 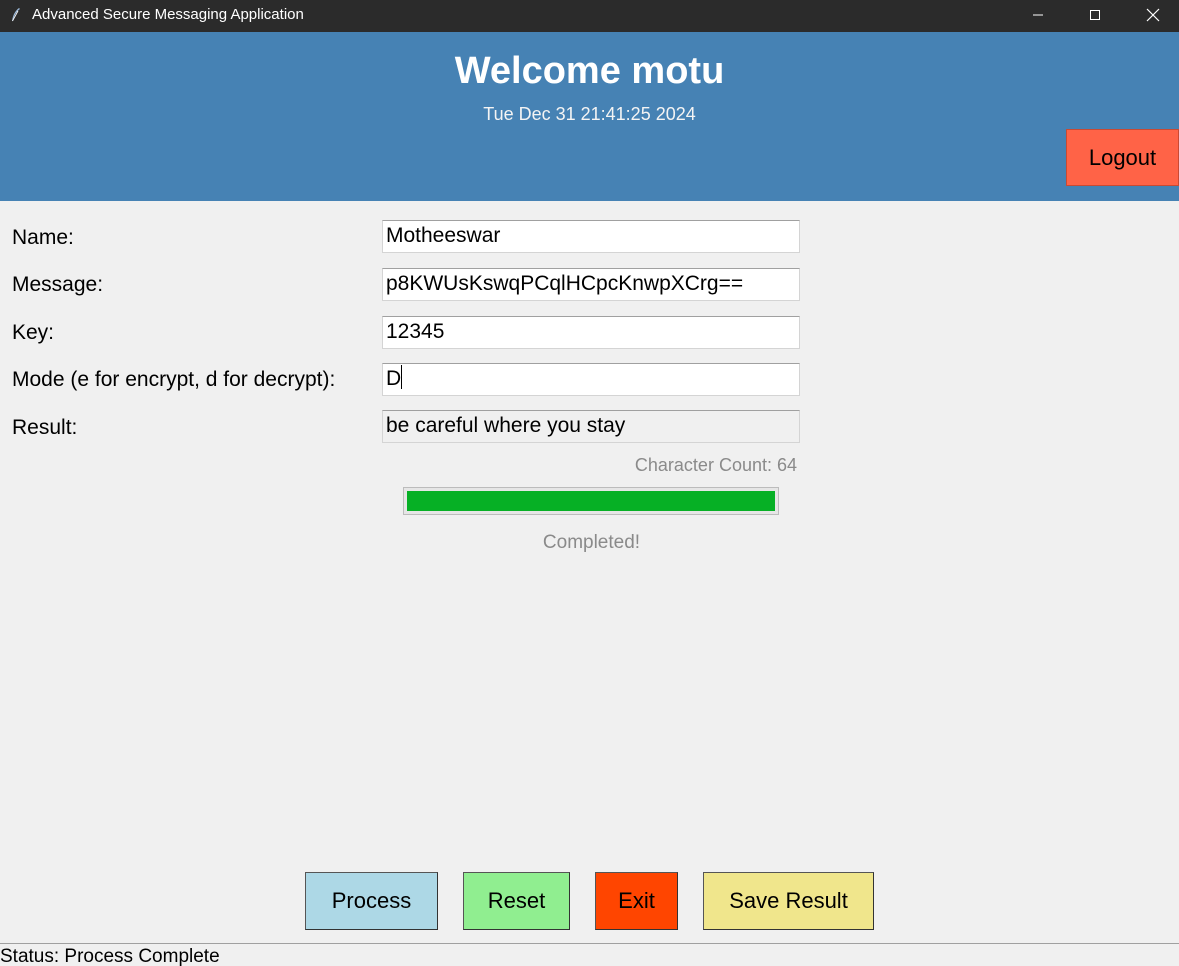 I want to click on datetime-label: Tue Dec 31 21:41:25 2024, so click(x=589, y=114).